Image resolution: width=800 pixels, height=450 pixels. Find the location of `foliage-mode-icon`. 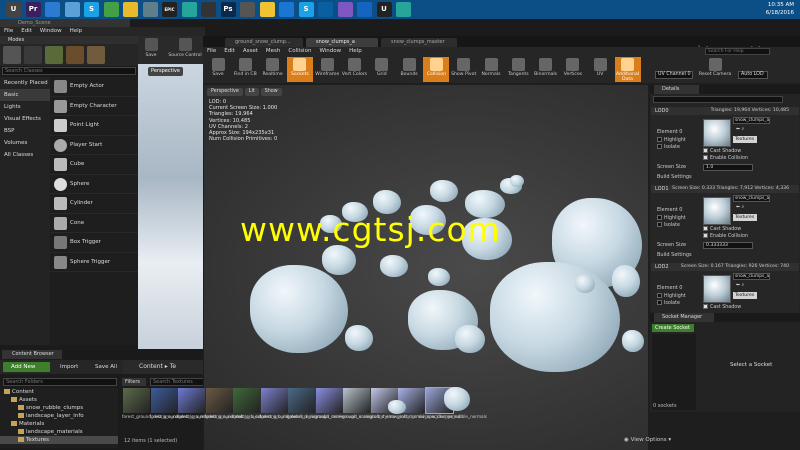

foliage-mode-icon is located at coordinates (75, 55).